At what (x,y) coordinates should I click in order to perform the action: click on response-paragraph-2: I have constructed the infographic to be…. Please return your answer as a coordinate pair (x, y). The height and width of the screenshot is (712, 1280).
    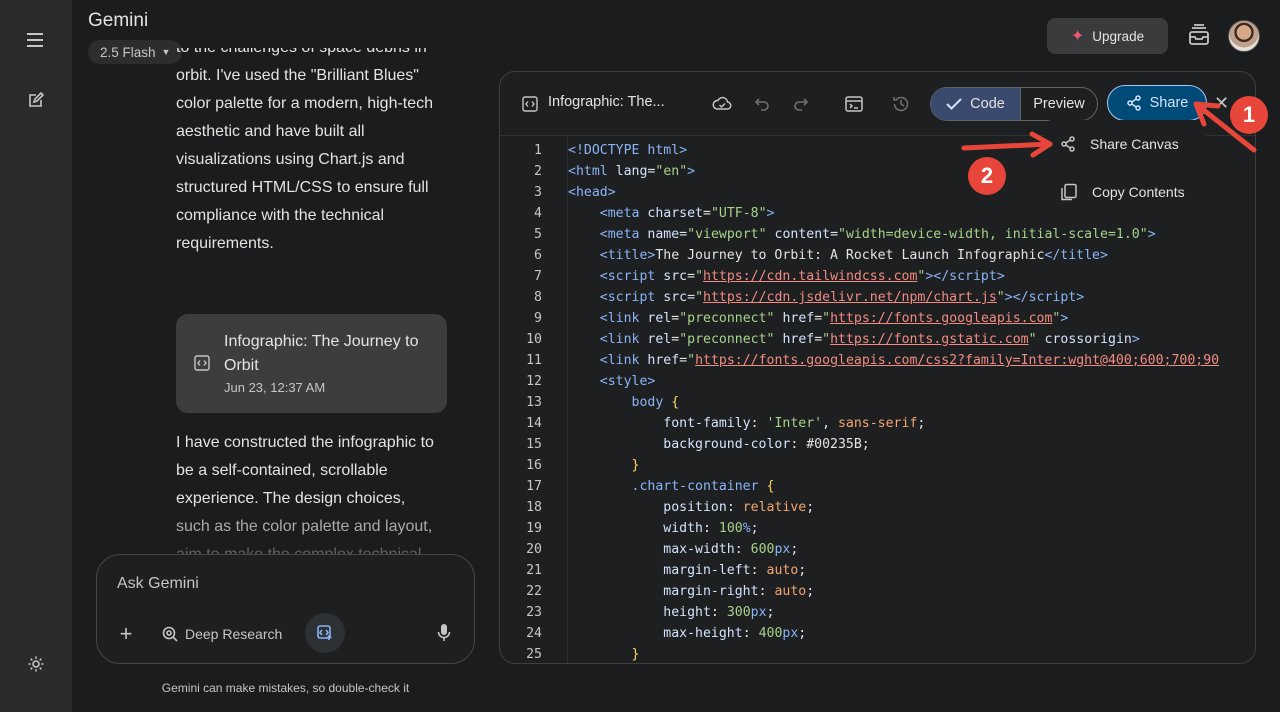
    Looking at the image, I should click on (316, 495).